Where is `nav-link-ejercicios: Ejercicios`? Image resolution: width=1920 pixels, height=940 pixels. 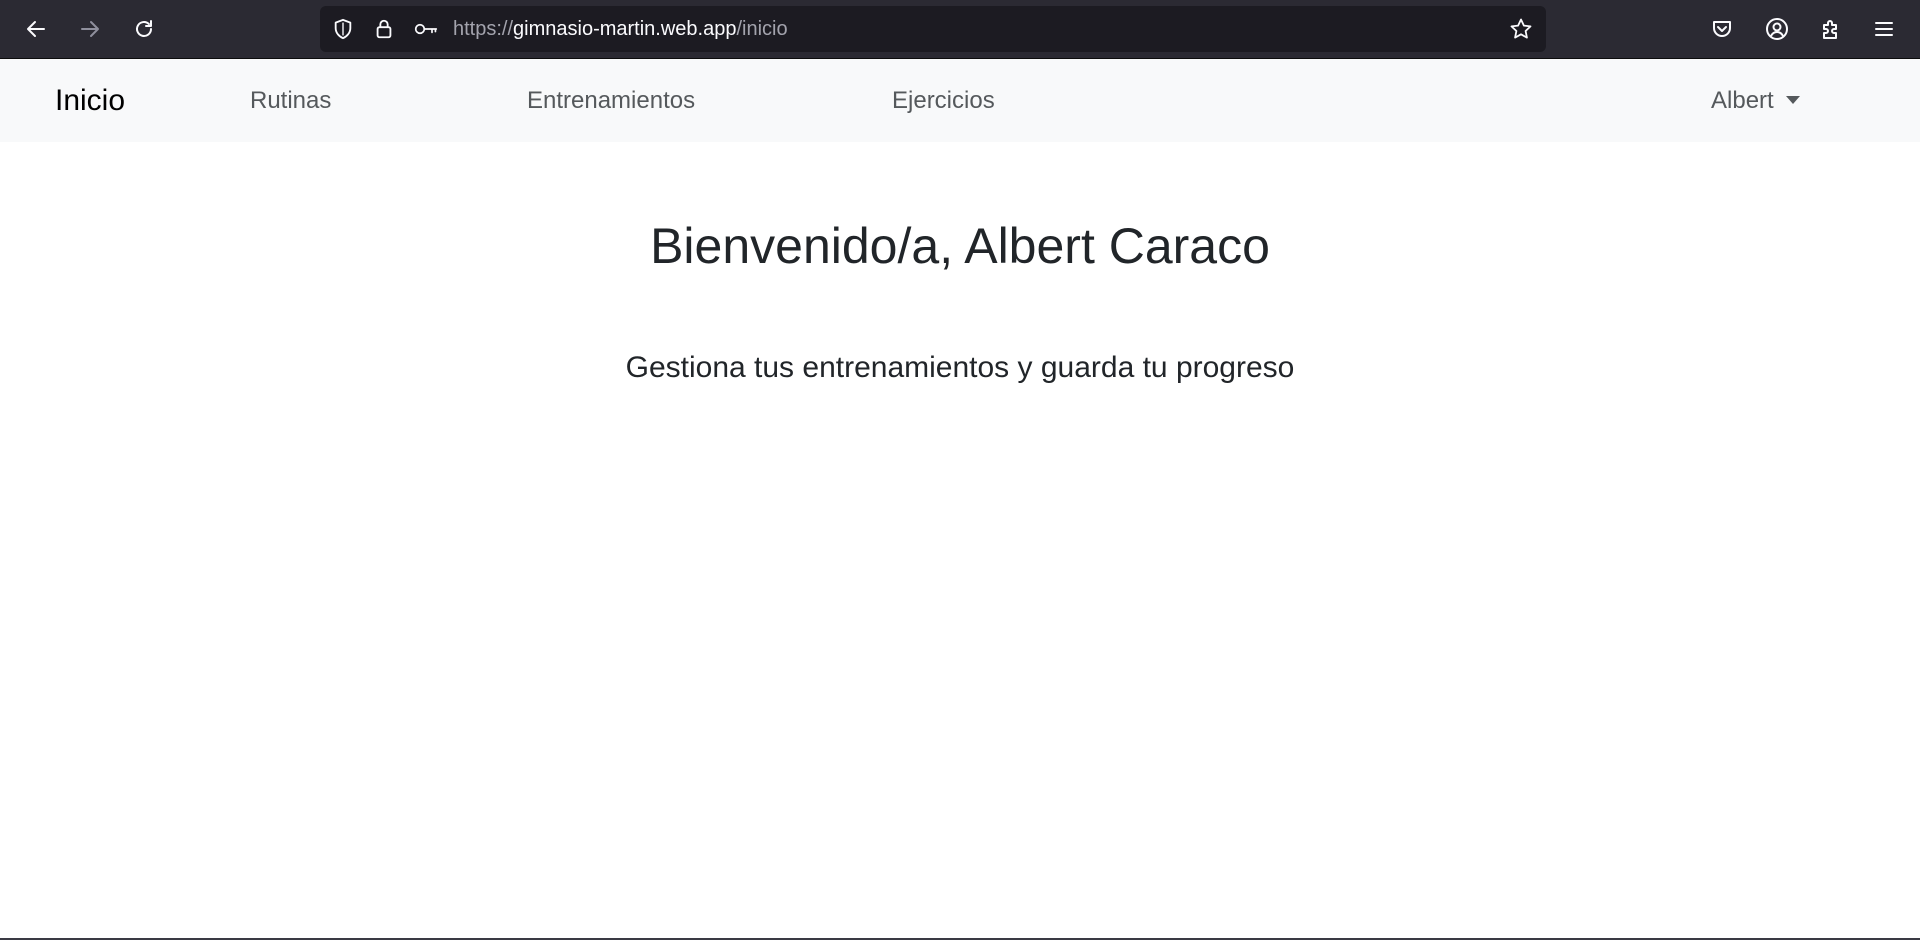
nav-link-ejercicios: Ejercicios is located at coordinates (943, 100).